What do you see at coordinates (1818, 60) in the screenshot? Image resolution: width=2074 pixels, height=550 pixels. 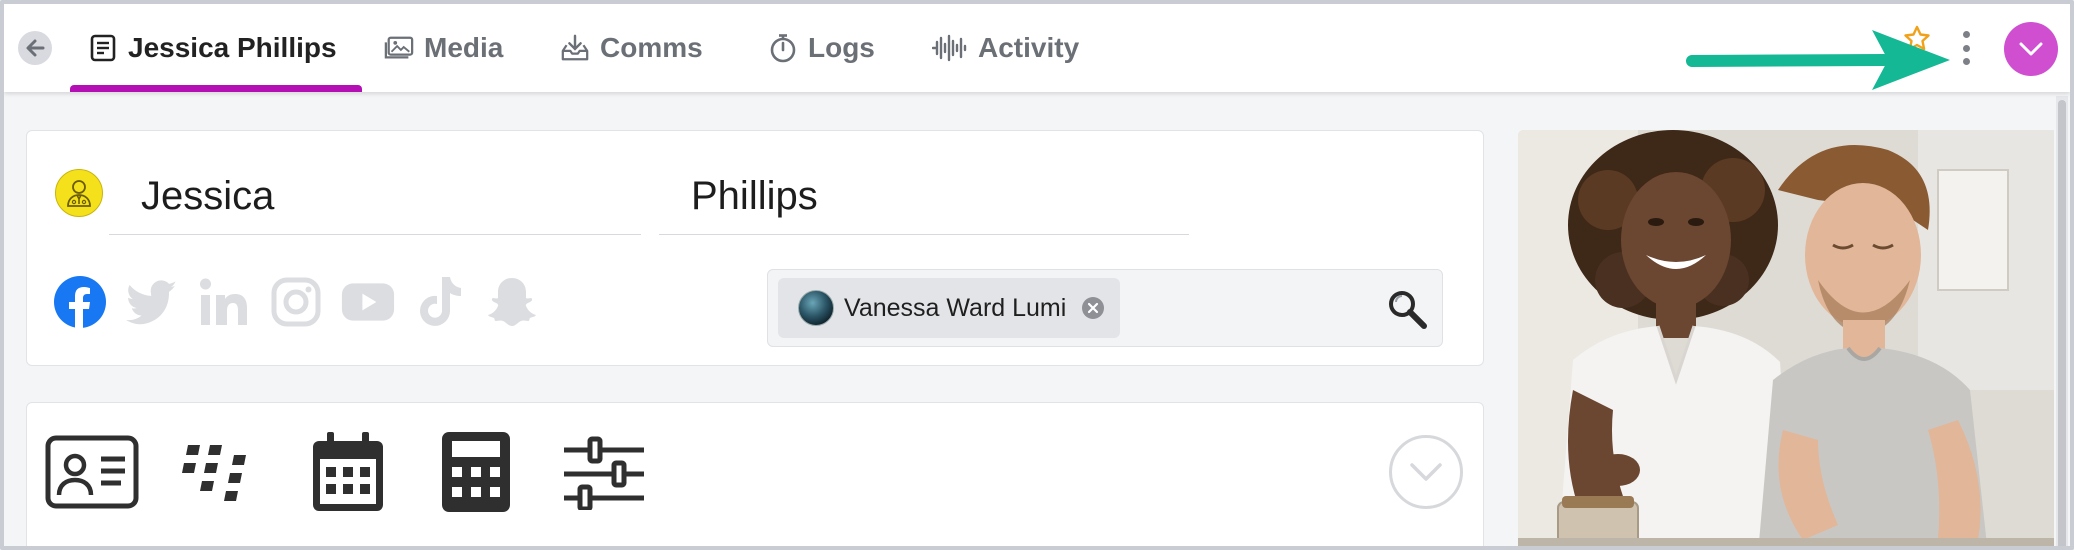 I see `annotation-arrow-icon` at bounding box center [1818, 60].